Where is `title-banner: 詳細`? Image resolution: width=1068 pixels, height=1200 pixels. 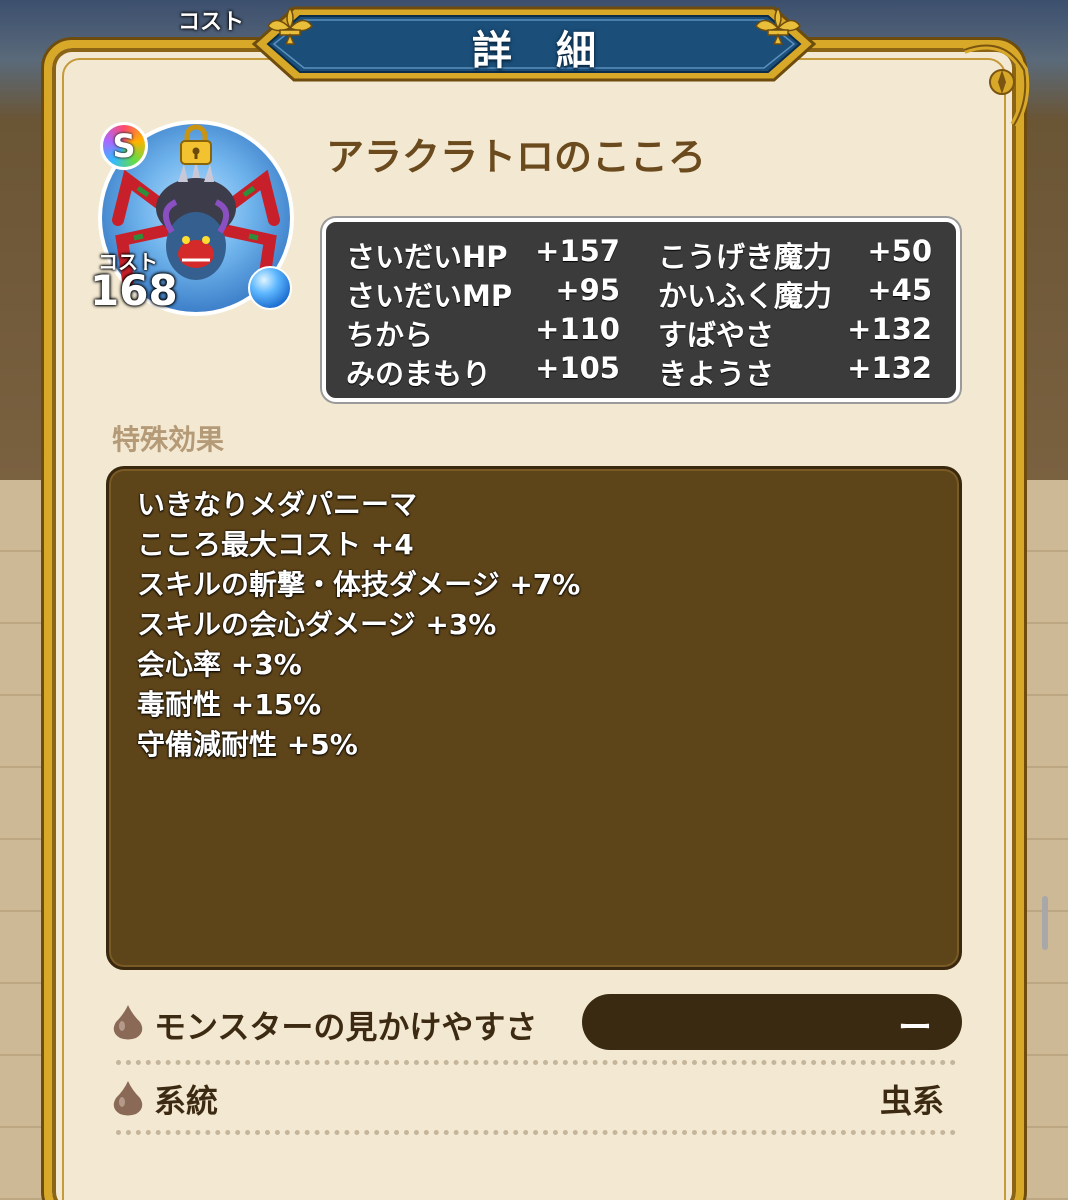
title-banner: 詳細 is located at coordinates (534, 44).